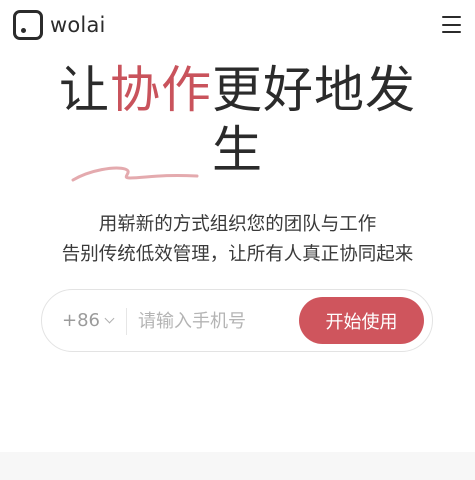 Image resolution: width=475 pixels, height=480 pixels. I want to click on logo: wolai, so click(59, 25).